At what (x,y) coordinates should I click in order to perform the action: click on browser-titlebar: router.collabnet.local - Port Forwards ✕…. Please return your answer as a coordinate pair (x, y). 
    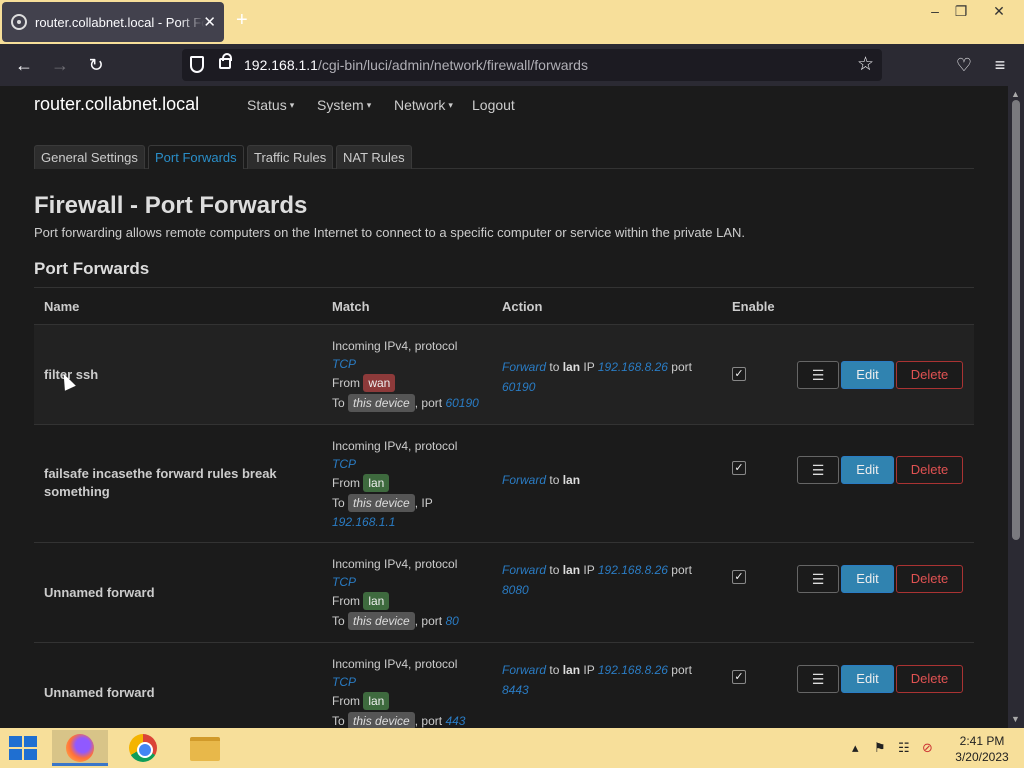
    Looking at the image, I should click on (512, 22).